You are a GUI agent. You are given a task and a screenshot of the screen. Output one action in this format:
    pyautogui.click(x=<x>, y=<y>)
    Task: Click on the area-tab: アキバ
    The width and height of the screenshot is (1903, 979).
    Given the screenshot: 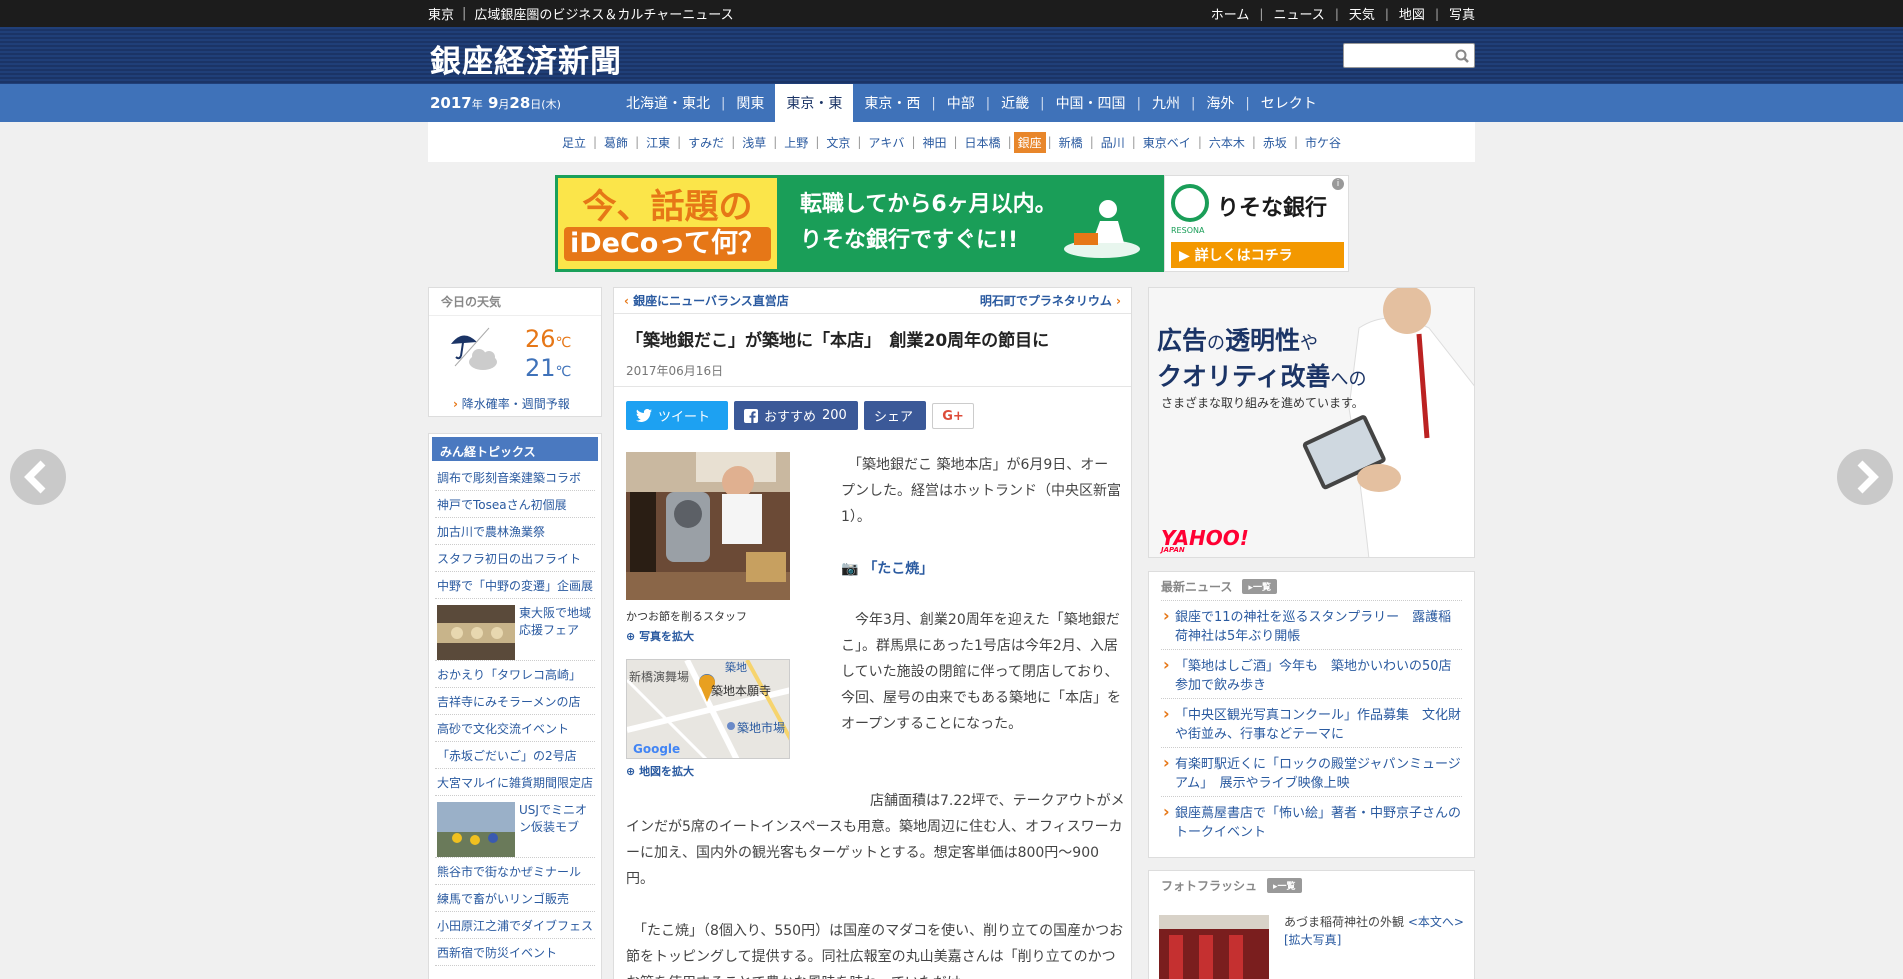 What is the action you would take?
    pyautogui.click(x=886, y=142)
    